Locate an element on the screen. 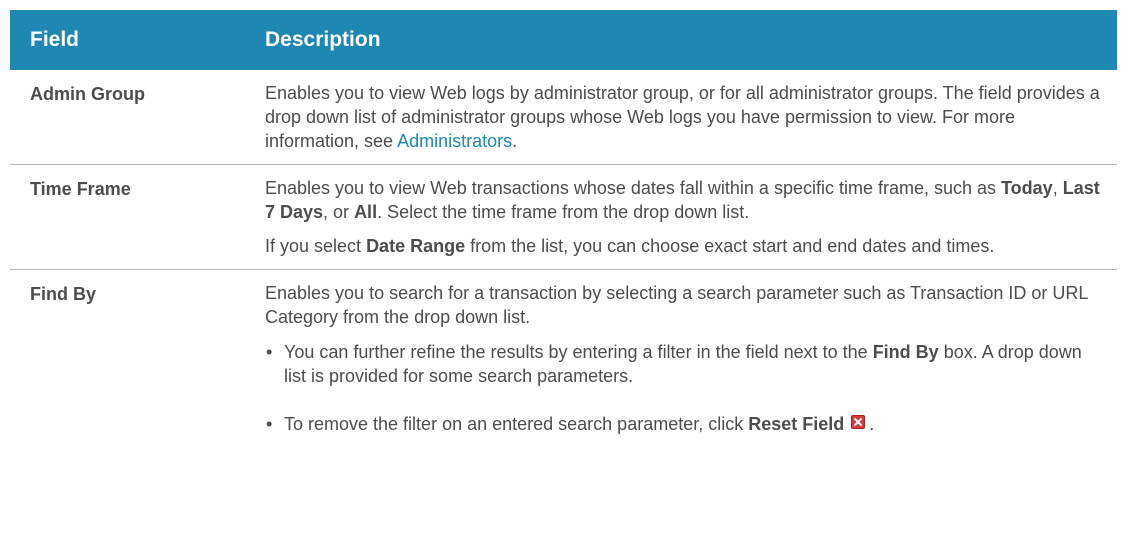  administrators-link: Administrators is located at coordinates (454, 141).